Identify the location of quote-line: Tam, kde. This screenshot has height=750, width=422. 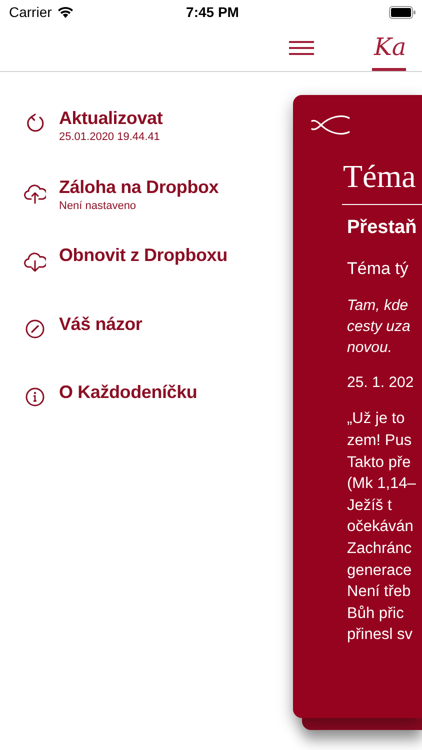
(378, 306).